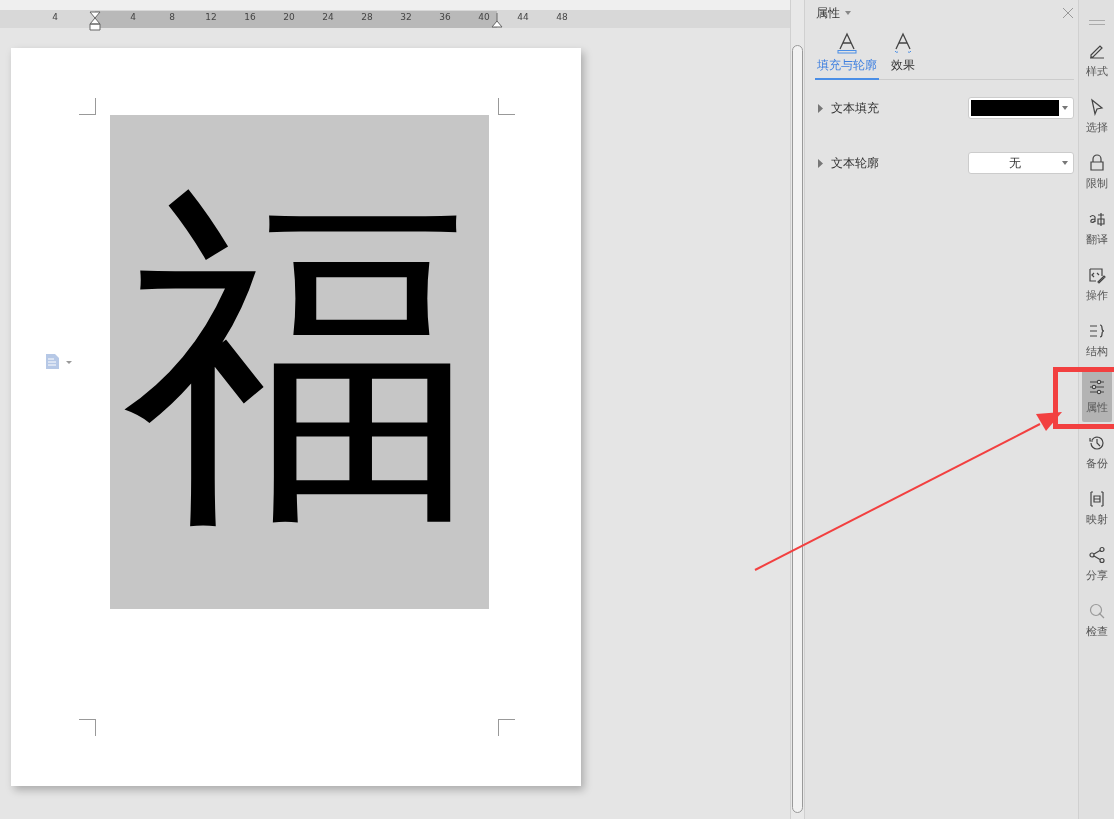 The image size is (1114, 819). What do you see at coordinates (1096, 22) in the screenshot?
I see `grip-icon` at bounding box center [1096, 22].